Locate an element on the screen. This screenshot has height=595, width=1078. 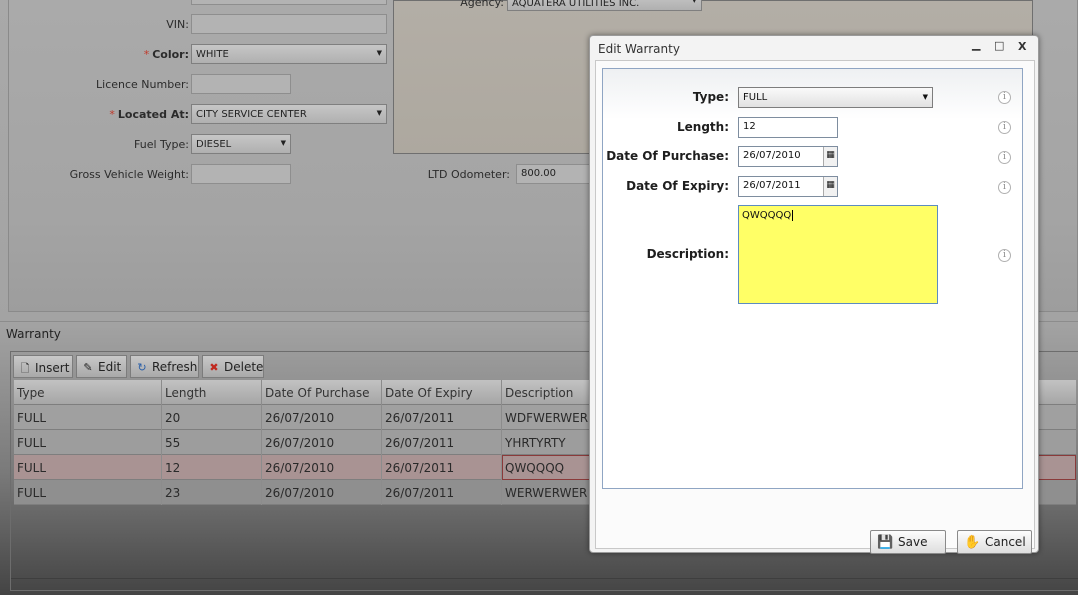
type-label: Type: is located at coordinates (710, 97).